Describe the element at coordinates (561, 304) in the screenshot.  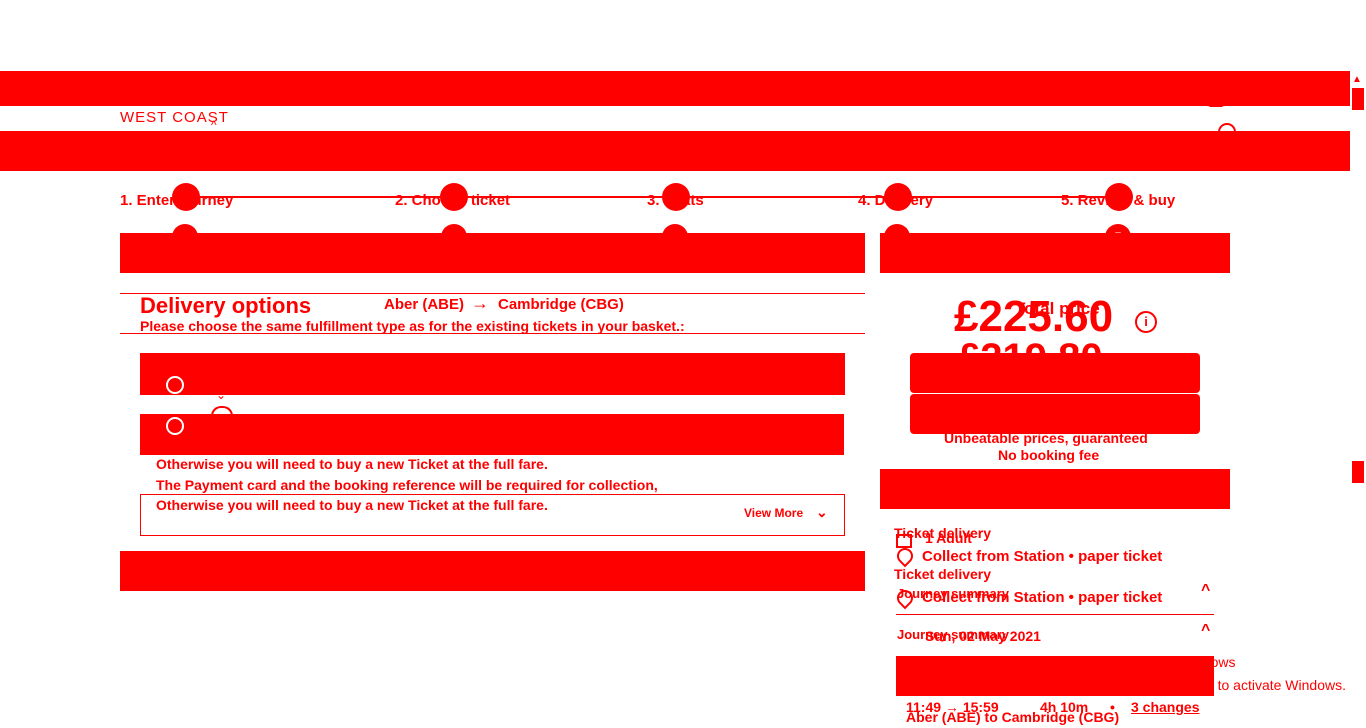
I see `route-to: Cambridge (CBG)` at that location.